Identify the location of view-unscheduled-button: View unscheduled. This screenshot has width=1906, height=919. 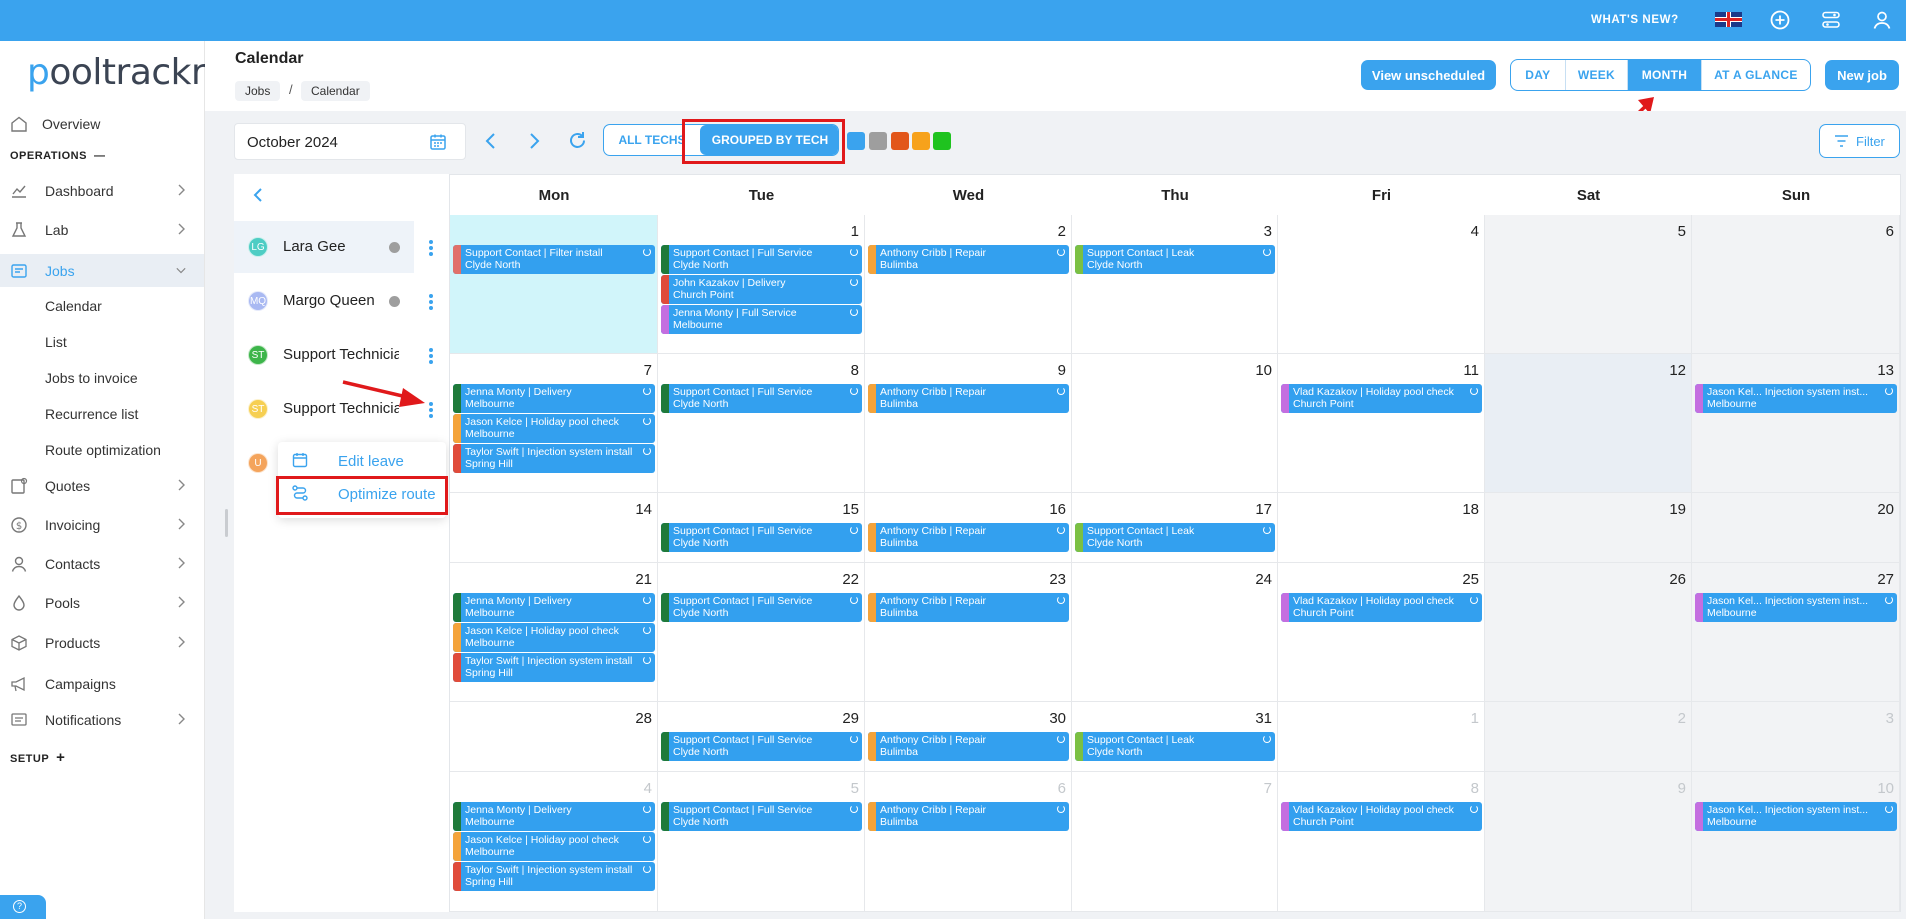
(1428, 75).